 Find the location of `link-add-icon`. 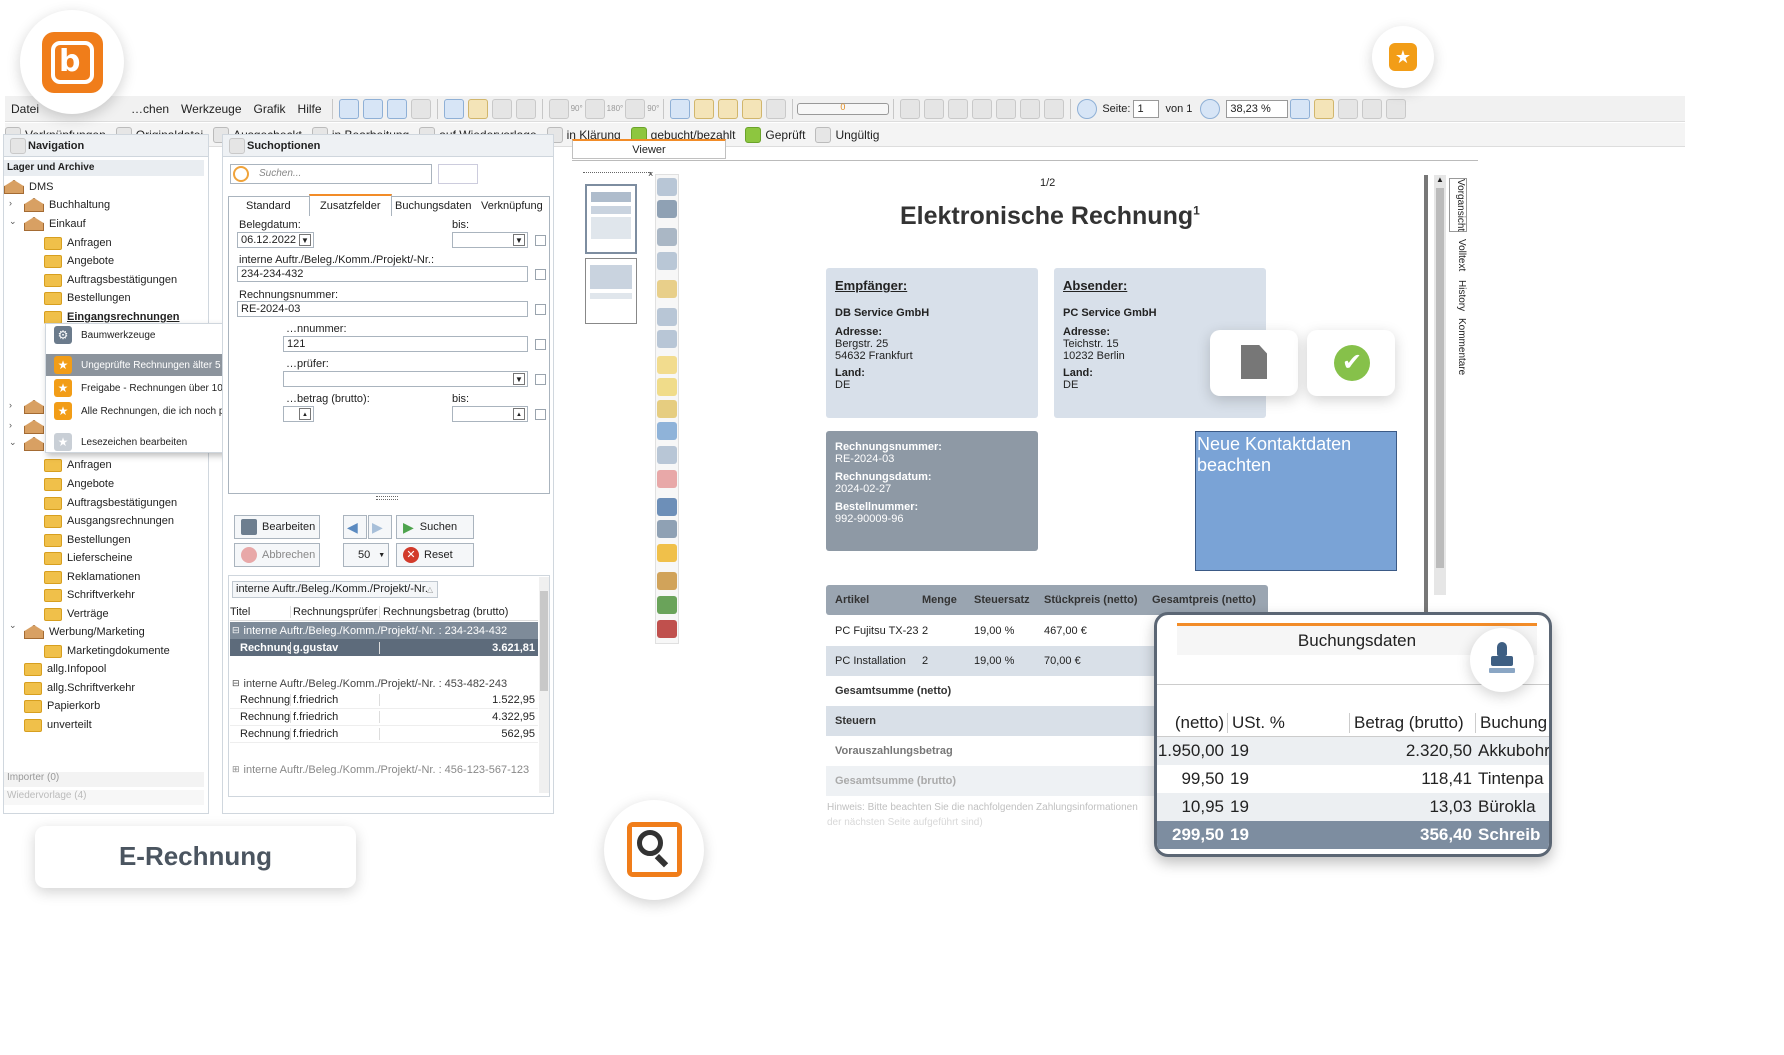

link-add-icon is located at coordinates (728, 108).